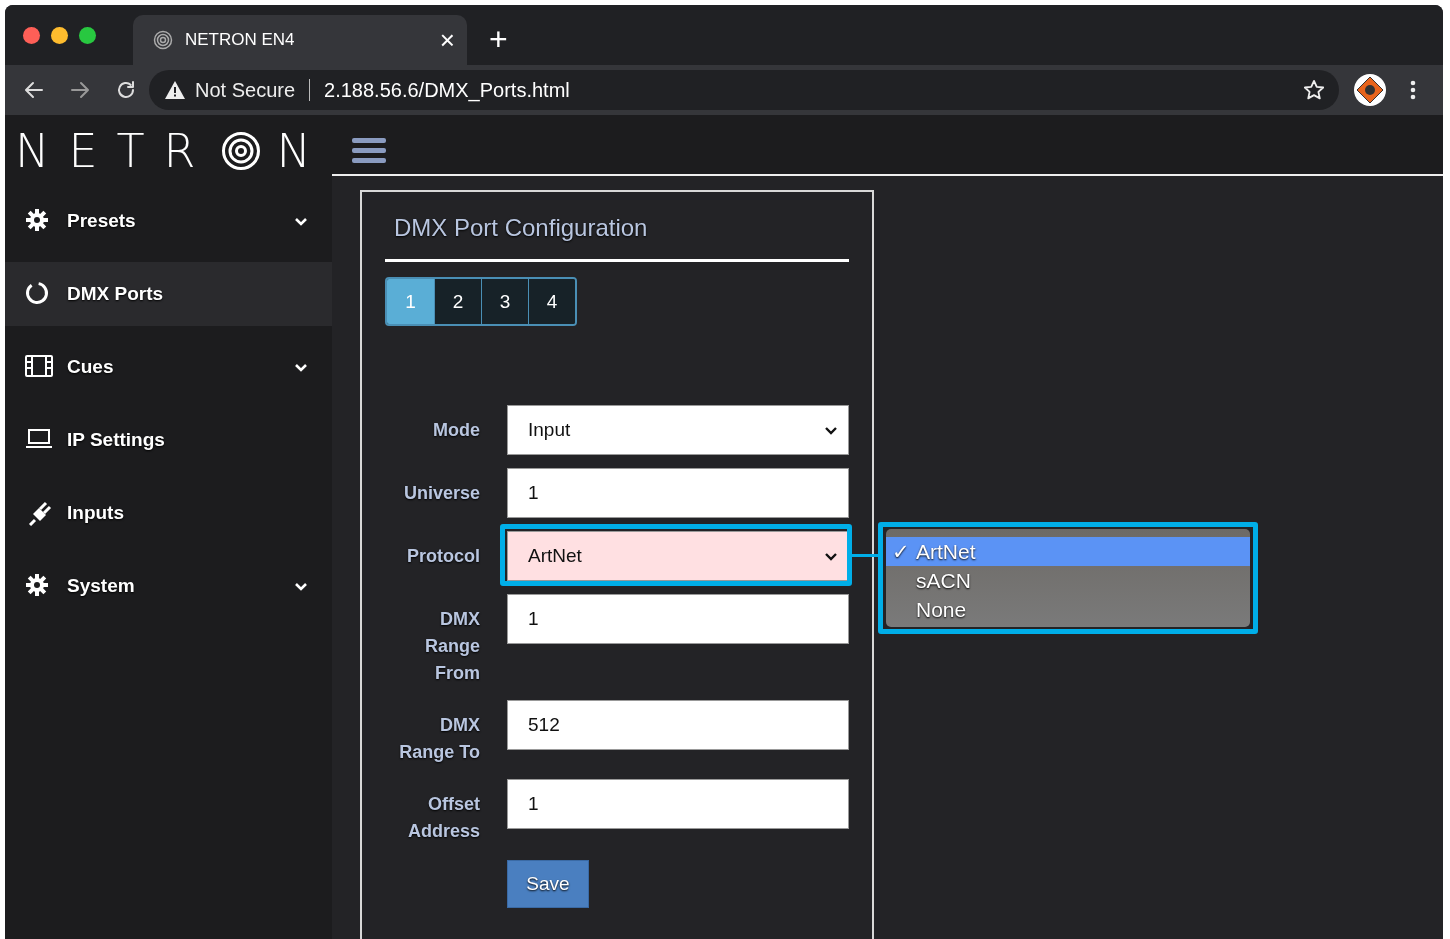 Image resolution: width=1450 pixels, height=939 pixels. What do you see at coordinates (168, 294) in the screenshot?
I see `sidebar-item: DMX Ports` at bounding box center [168, 294].